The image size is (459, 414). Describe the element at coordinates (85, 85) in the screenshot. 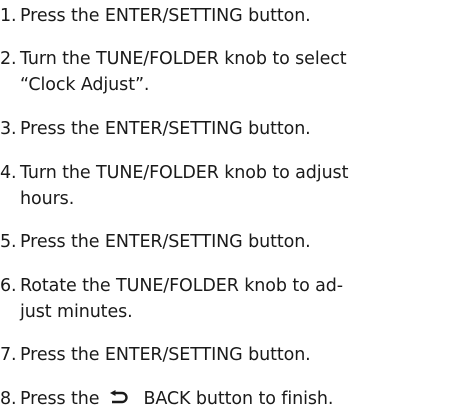

I see `step-text-continued: “Clock Adjust”.` at that location.